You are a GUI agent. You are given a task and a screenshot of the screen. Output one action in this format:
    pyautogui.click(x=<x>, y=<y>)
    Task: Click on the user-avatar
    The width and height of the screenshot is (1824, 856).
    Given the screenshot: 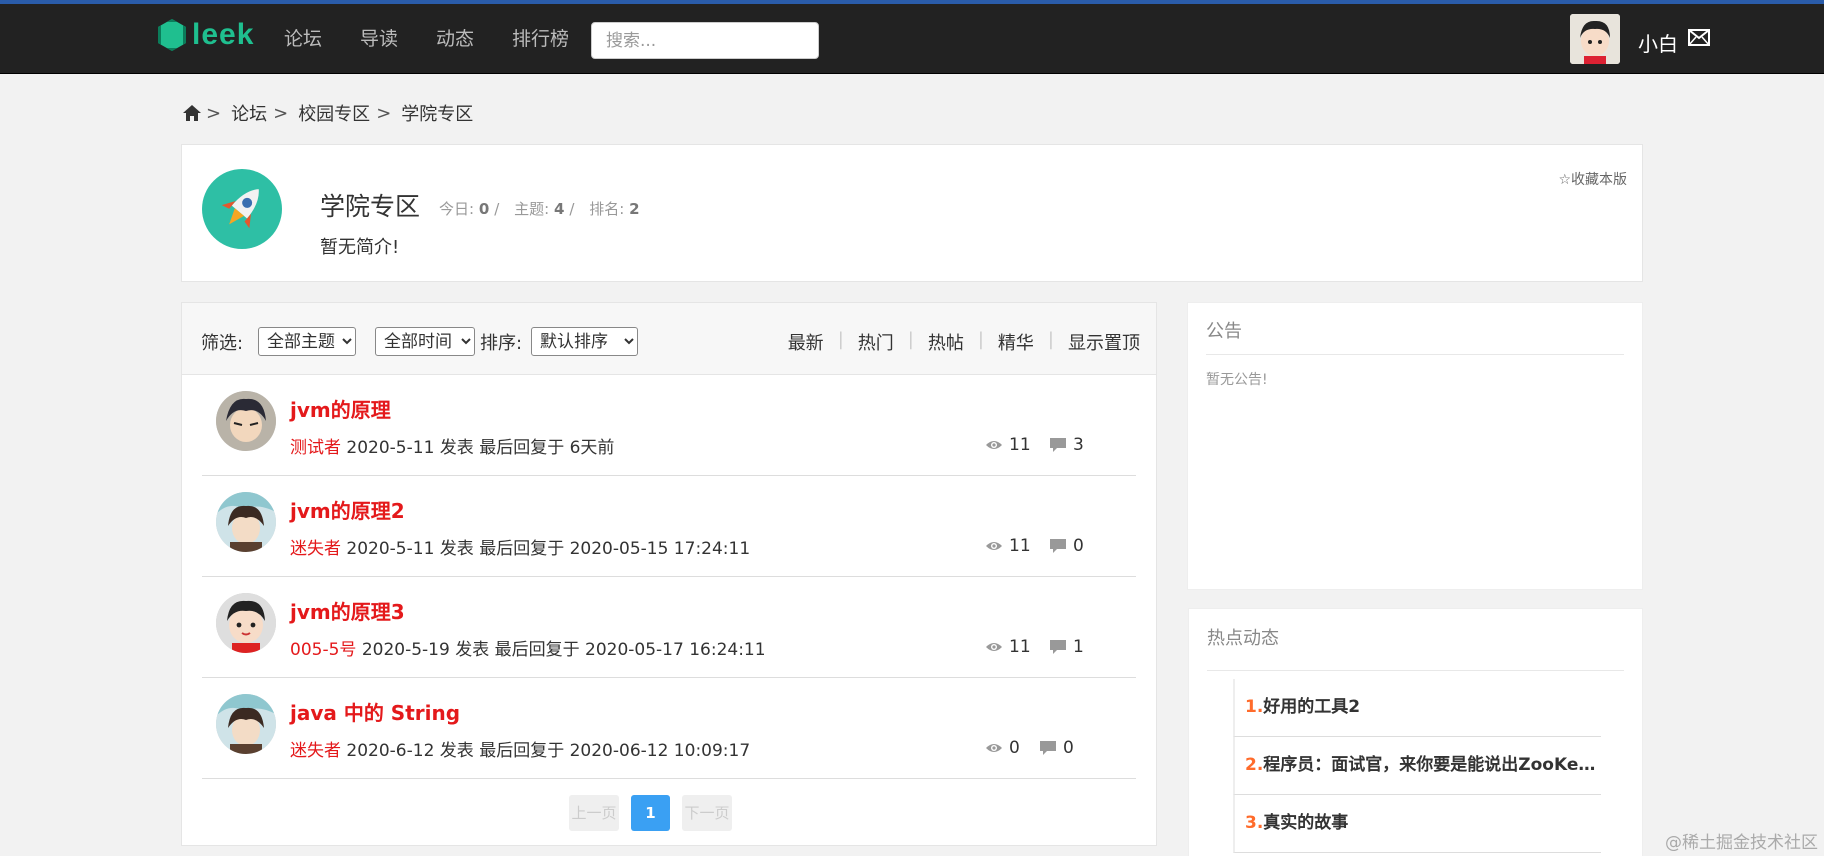 What is the action you would take?
    pyautogui.click(x=1595, y=39)
    